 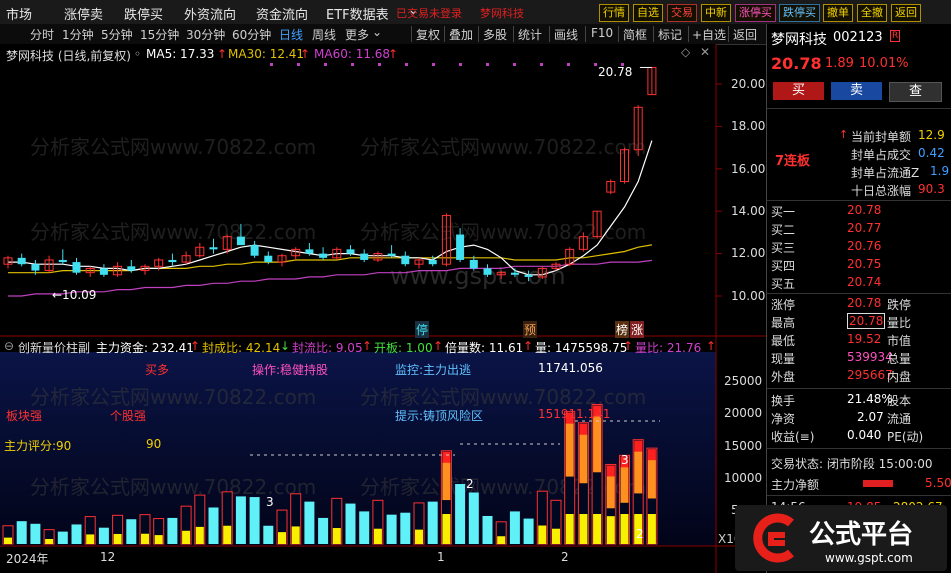 What do you see at coordinates (841, 358) in the screenshot?
I see `stat-row: 现量 539934 总量` at bounding box center [841, 358].